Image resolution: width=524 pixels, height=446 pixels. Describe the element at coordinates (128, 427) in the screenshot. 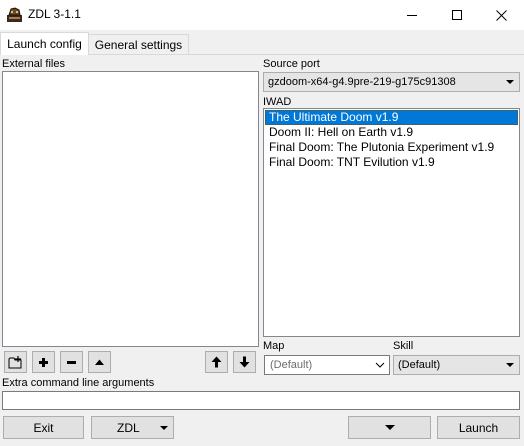

I see `zdl-label: ZDL` at that location.